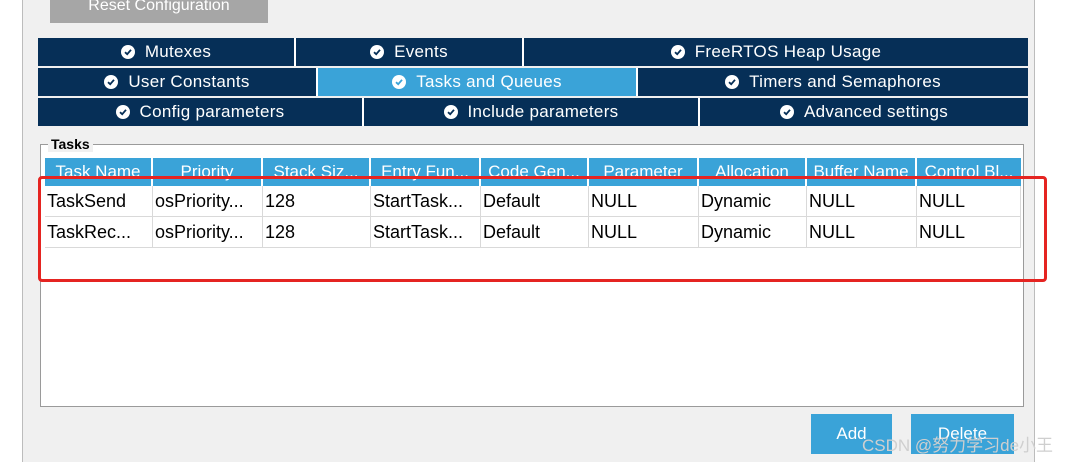 Image resolution: width=1089 pixels, height=462 pixels. I want to click on reset-configuration-button: Reset Configuration, so click(159, 11).